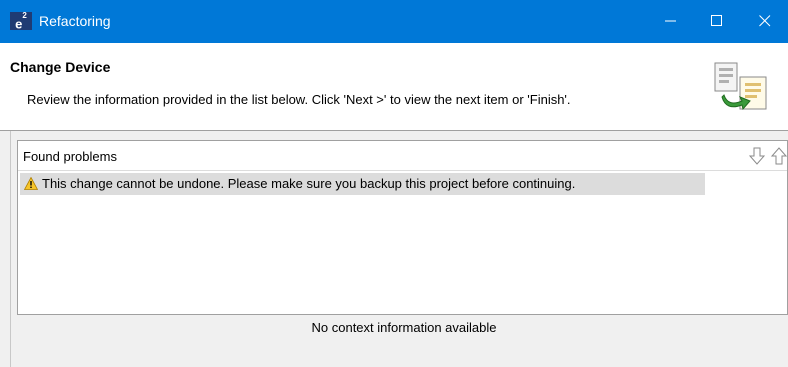 The image size is (788, 367). What do you see at coordinates (21, 21) in the screenshot?
I see `app-icon: e2` at bounding box center [21, 21].